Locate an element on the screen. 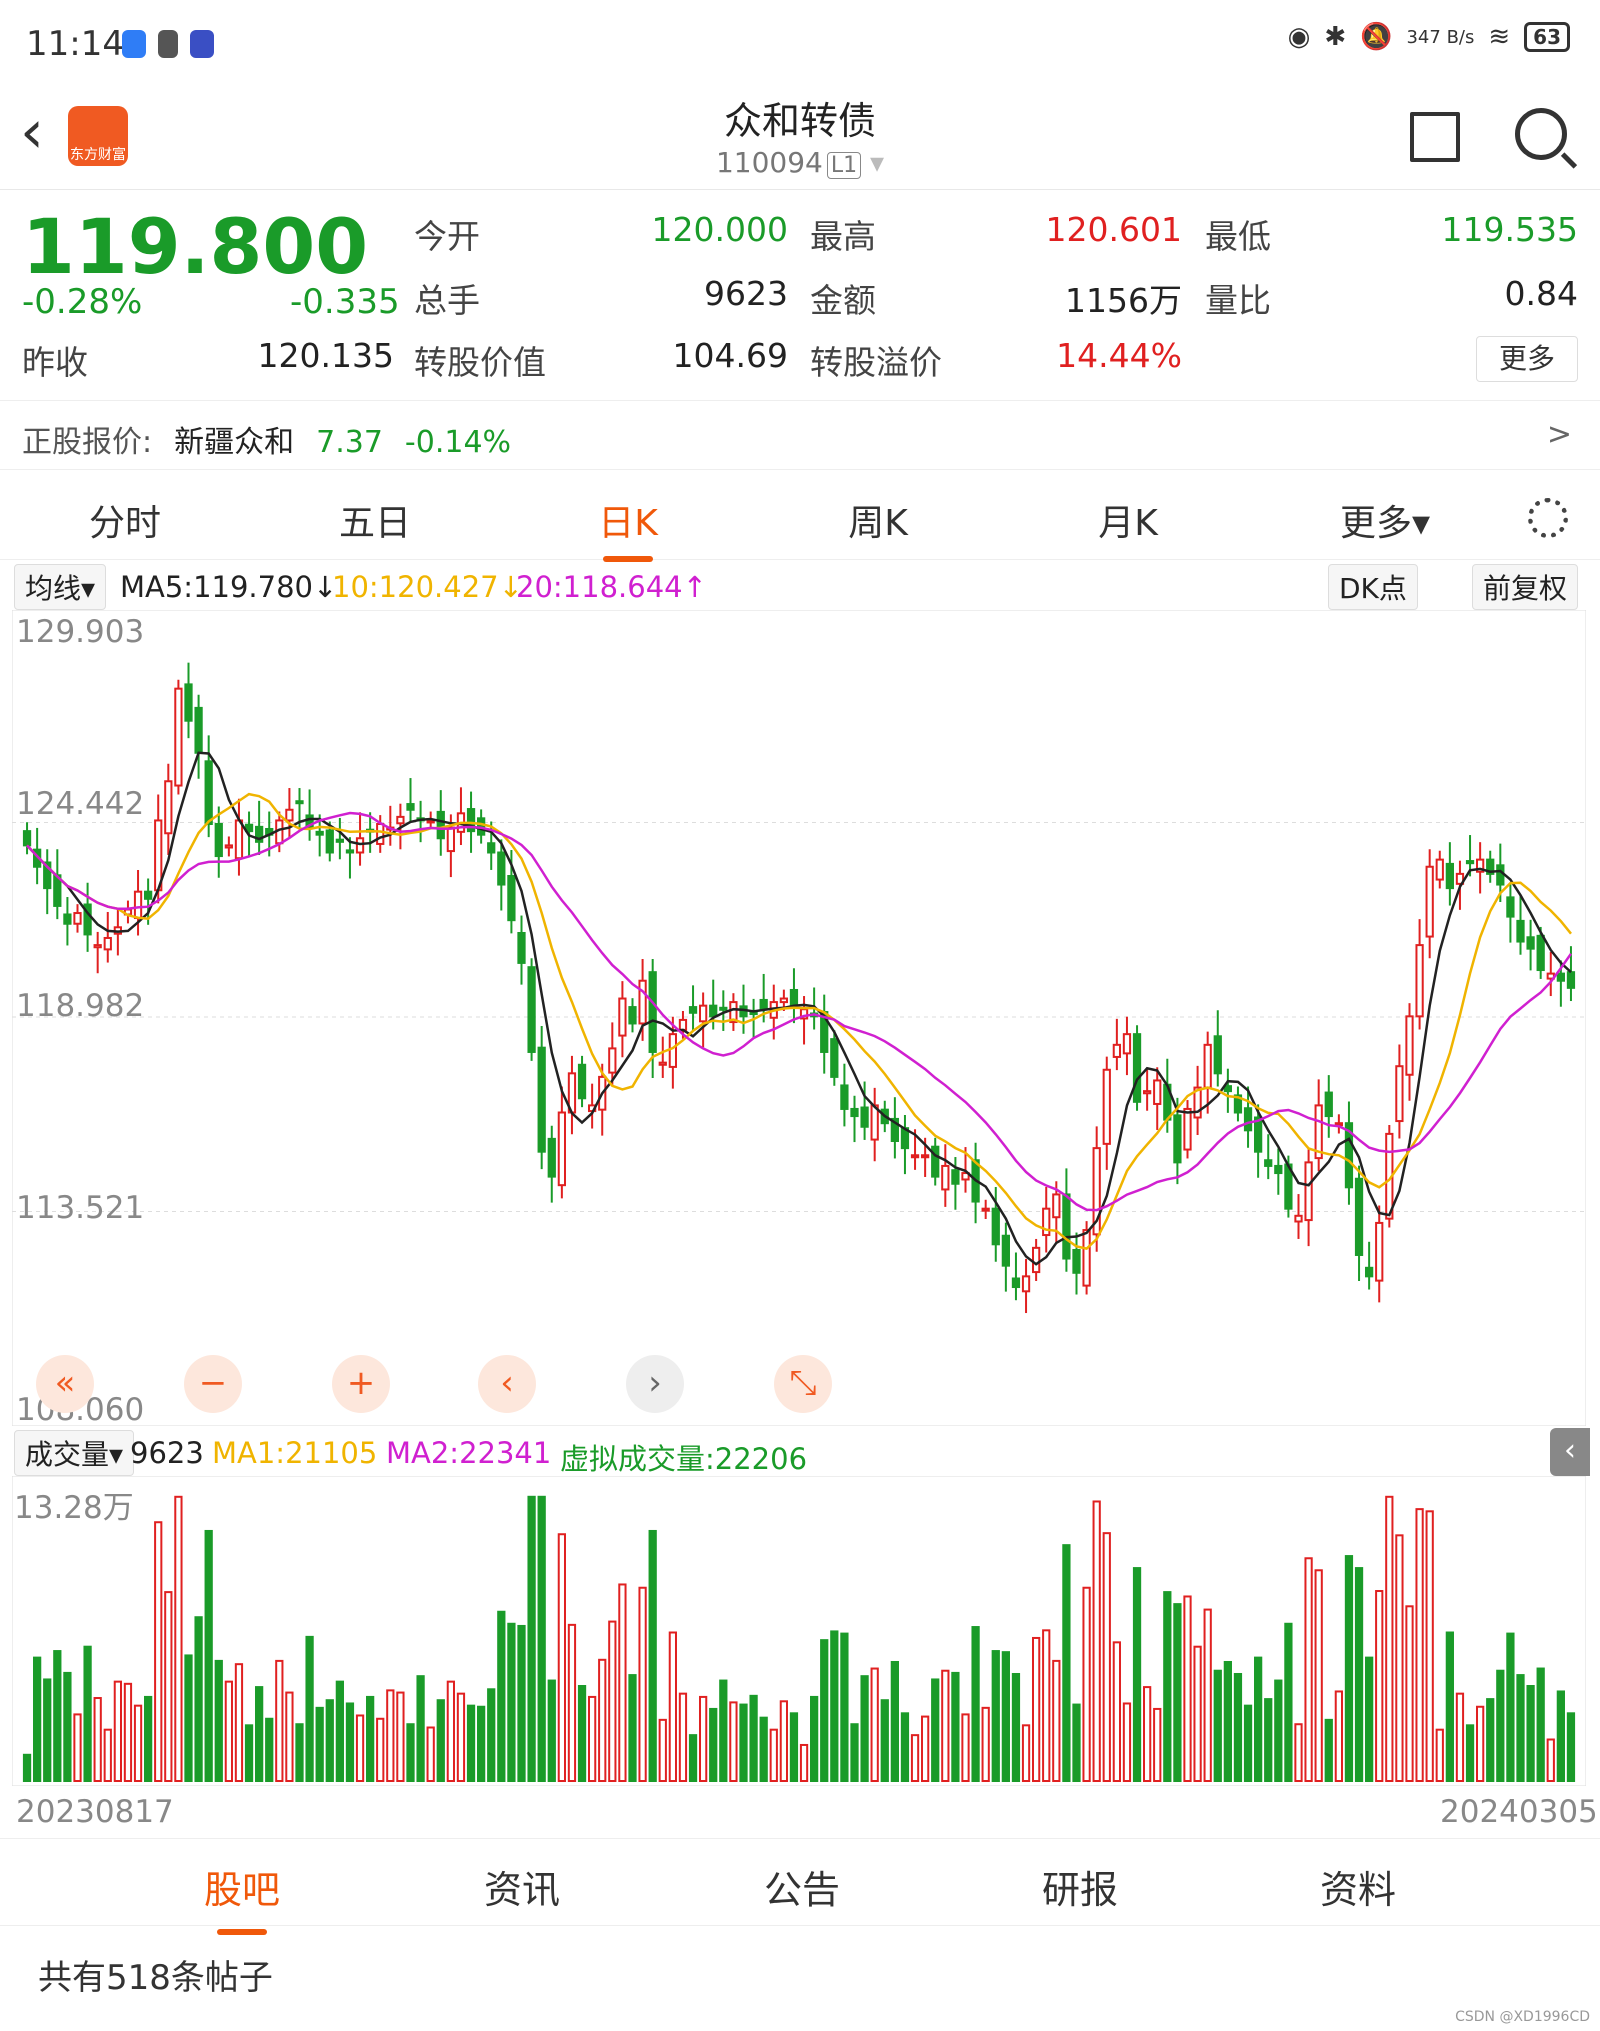 The image size is (1600, 2031). ratio-value: 0.84 is located at coordinates (1541, 293).